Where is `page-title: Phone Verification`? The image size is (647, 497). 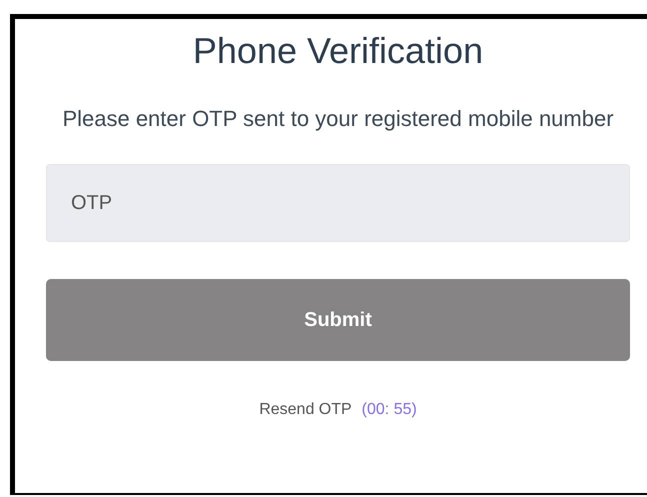 page-title: Phone Verification is located at coordinates (338, 51).